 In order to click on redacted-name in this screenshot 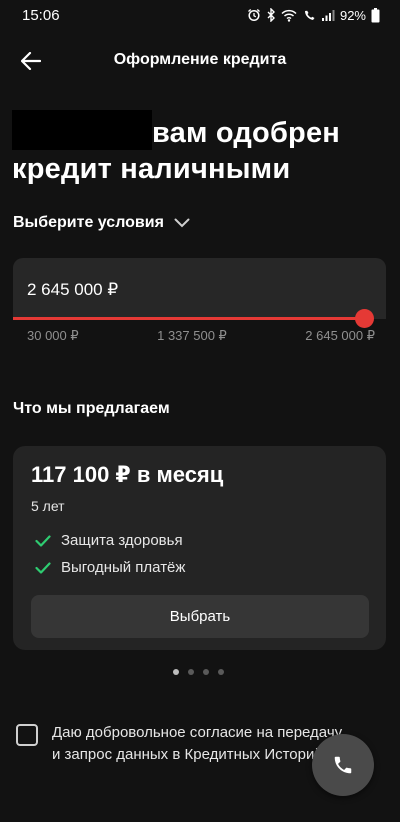, I will do `click(82, 130)`.